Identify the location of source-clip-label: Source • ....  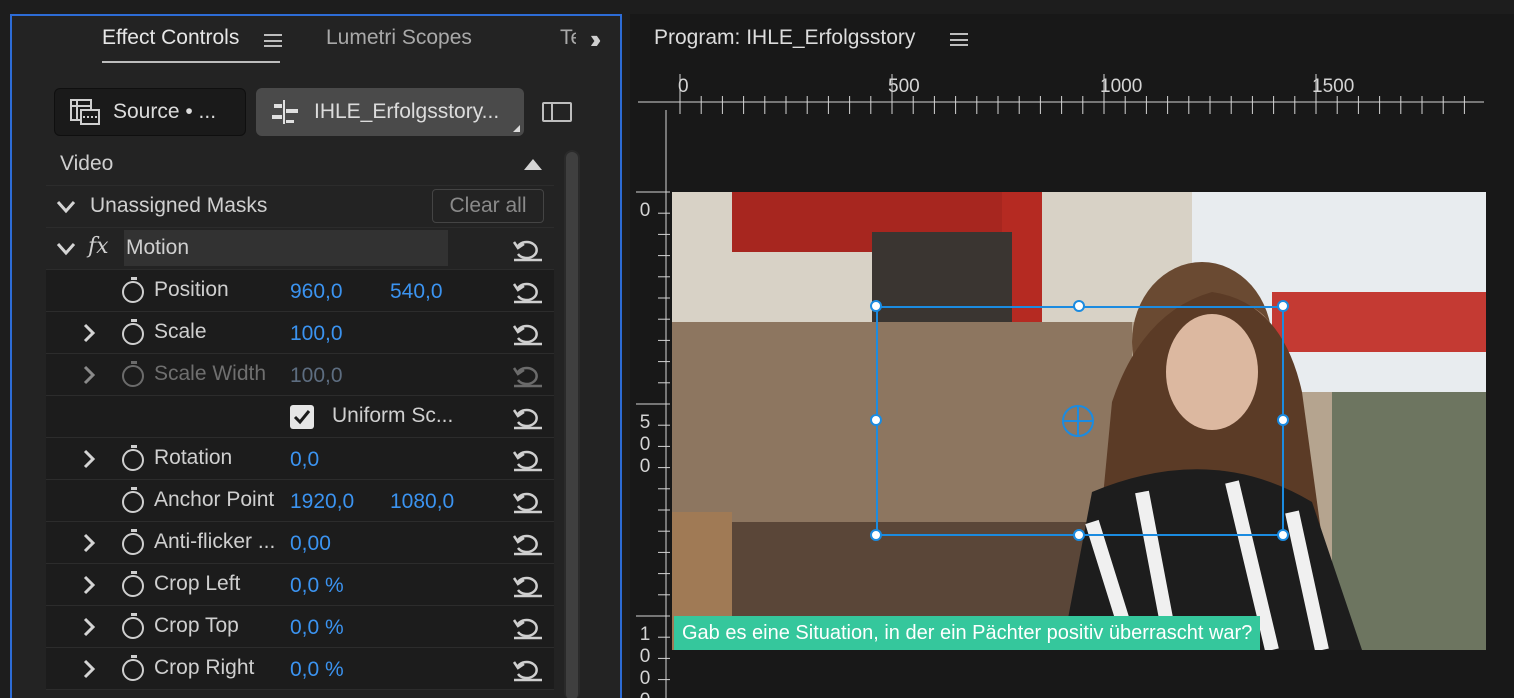
(165, 111).